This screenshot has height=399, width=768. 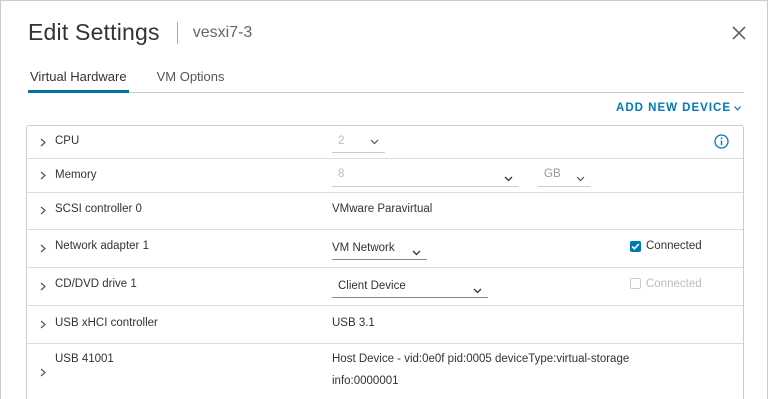 What do you see at coordinates (674, 246) in the screenshot?
I see `network-connected-label: Connected` at bounding box center [674, 246].